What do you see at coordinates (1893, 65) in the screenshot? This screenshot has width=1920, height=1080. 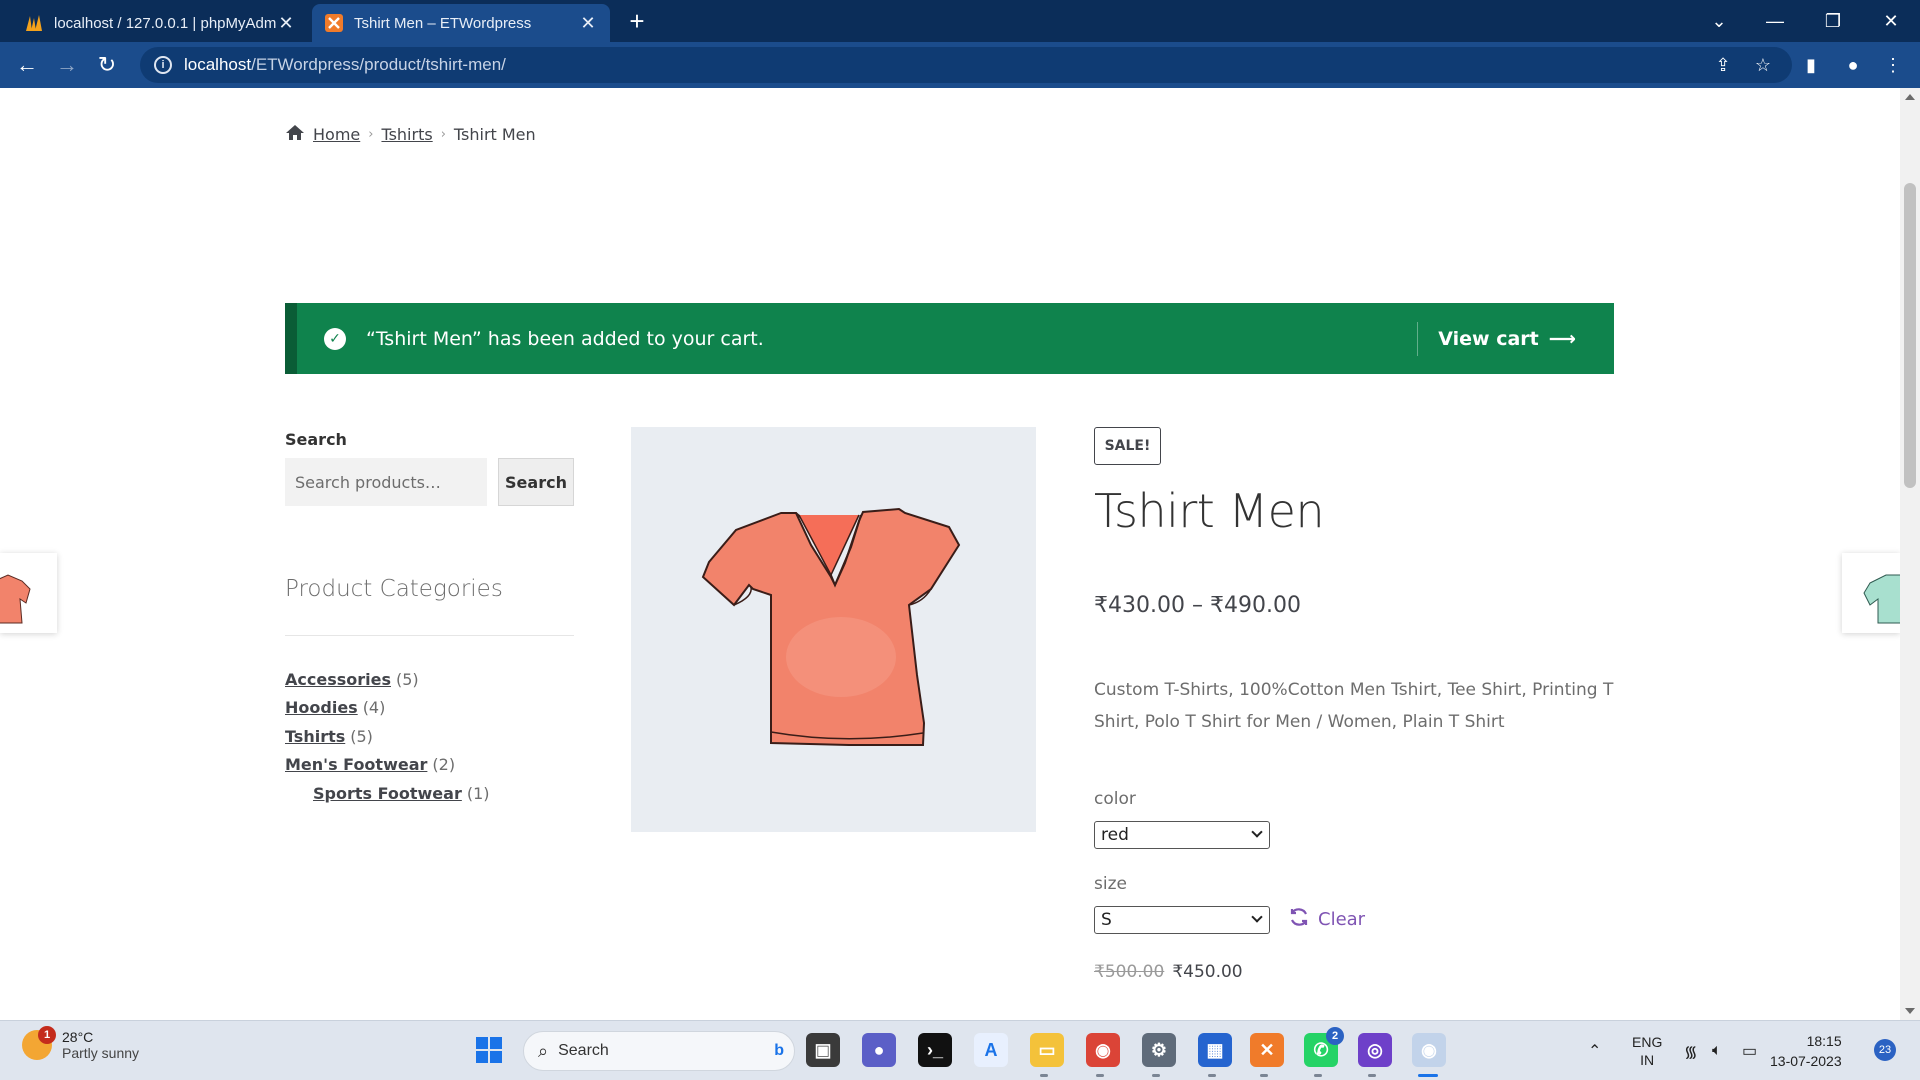 I see `menu-icon: ⋮` at bounding box center [1893, 65].